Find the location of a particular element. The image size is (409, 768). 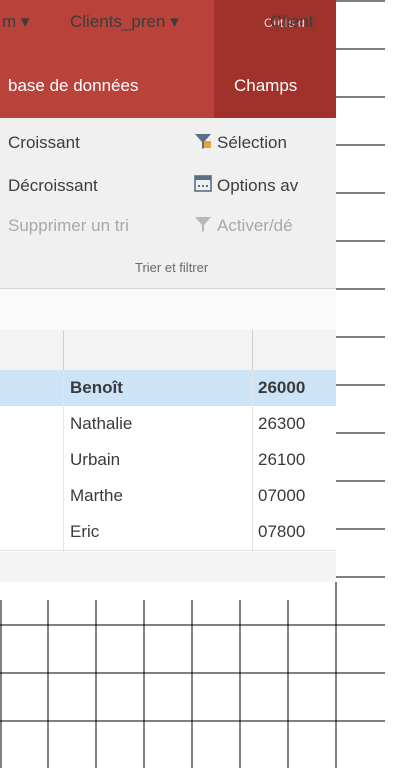

table-row: Benoît 26000 is located at coordinates (168, 388).